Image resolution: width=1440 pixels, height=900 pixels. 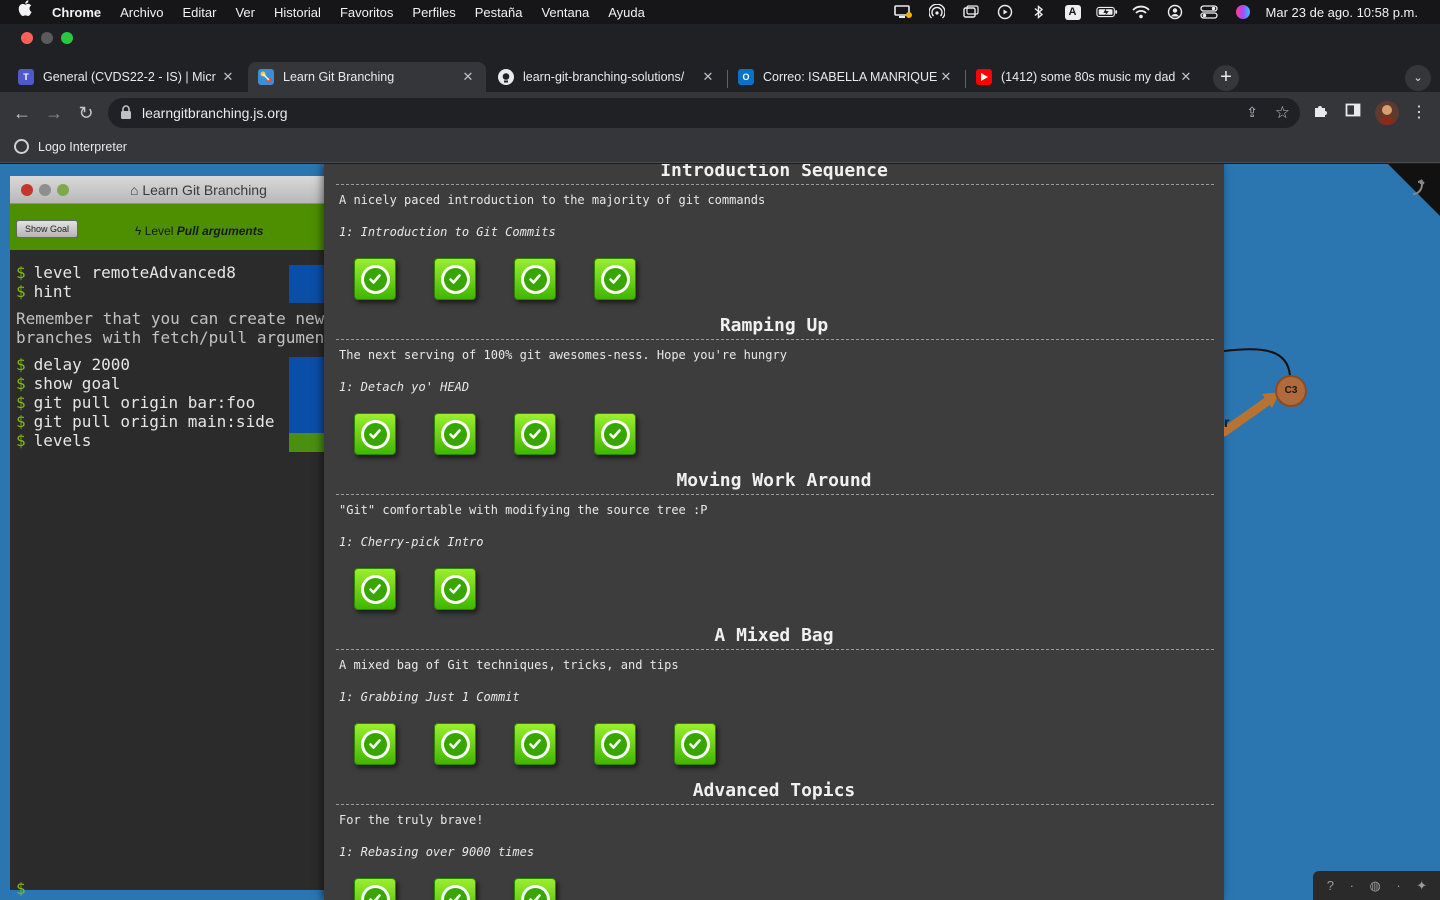 What do you see at coordinates (215, 113) in the screenshot?
I see `url-text: learngitbranching.js.org` at bounding box center [215, 113].